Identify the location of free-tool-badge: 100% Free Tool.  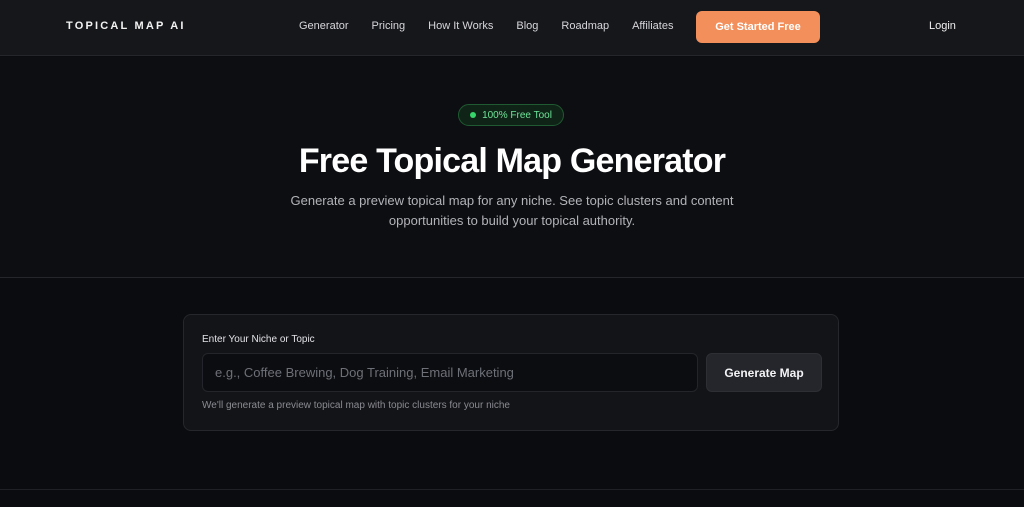
(511, 115).